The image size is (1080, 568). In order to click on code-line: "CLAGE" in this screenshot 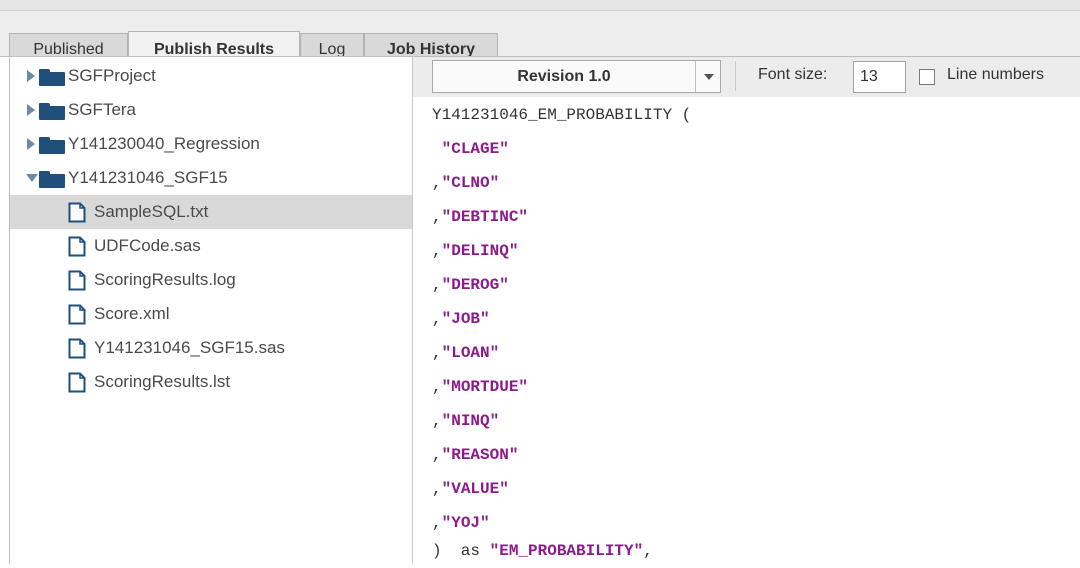, I will do `click(475, 149)`.